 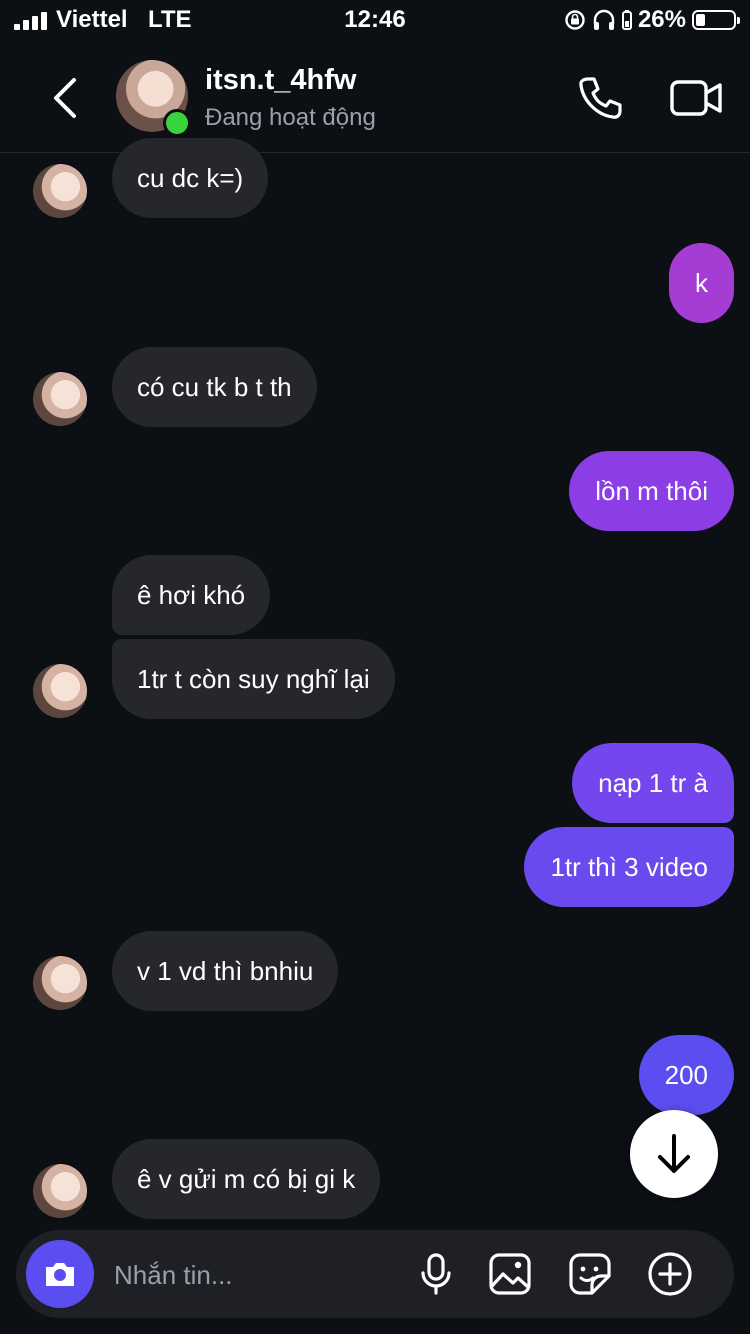 I want to click on online-indicator, so click(x=177, y=123).